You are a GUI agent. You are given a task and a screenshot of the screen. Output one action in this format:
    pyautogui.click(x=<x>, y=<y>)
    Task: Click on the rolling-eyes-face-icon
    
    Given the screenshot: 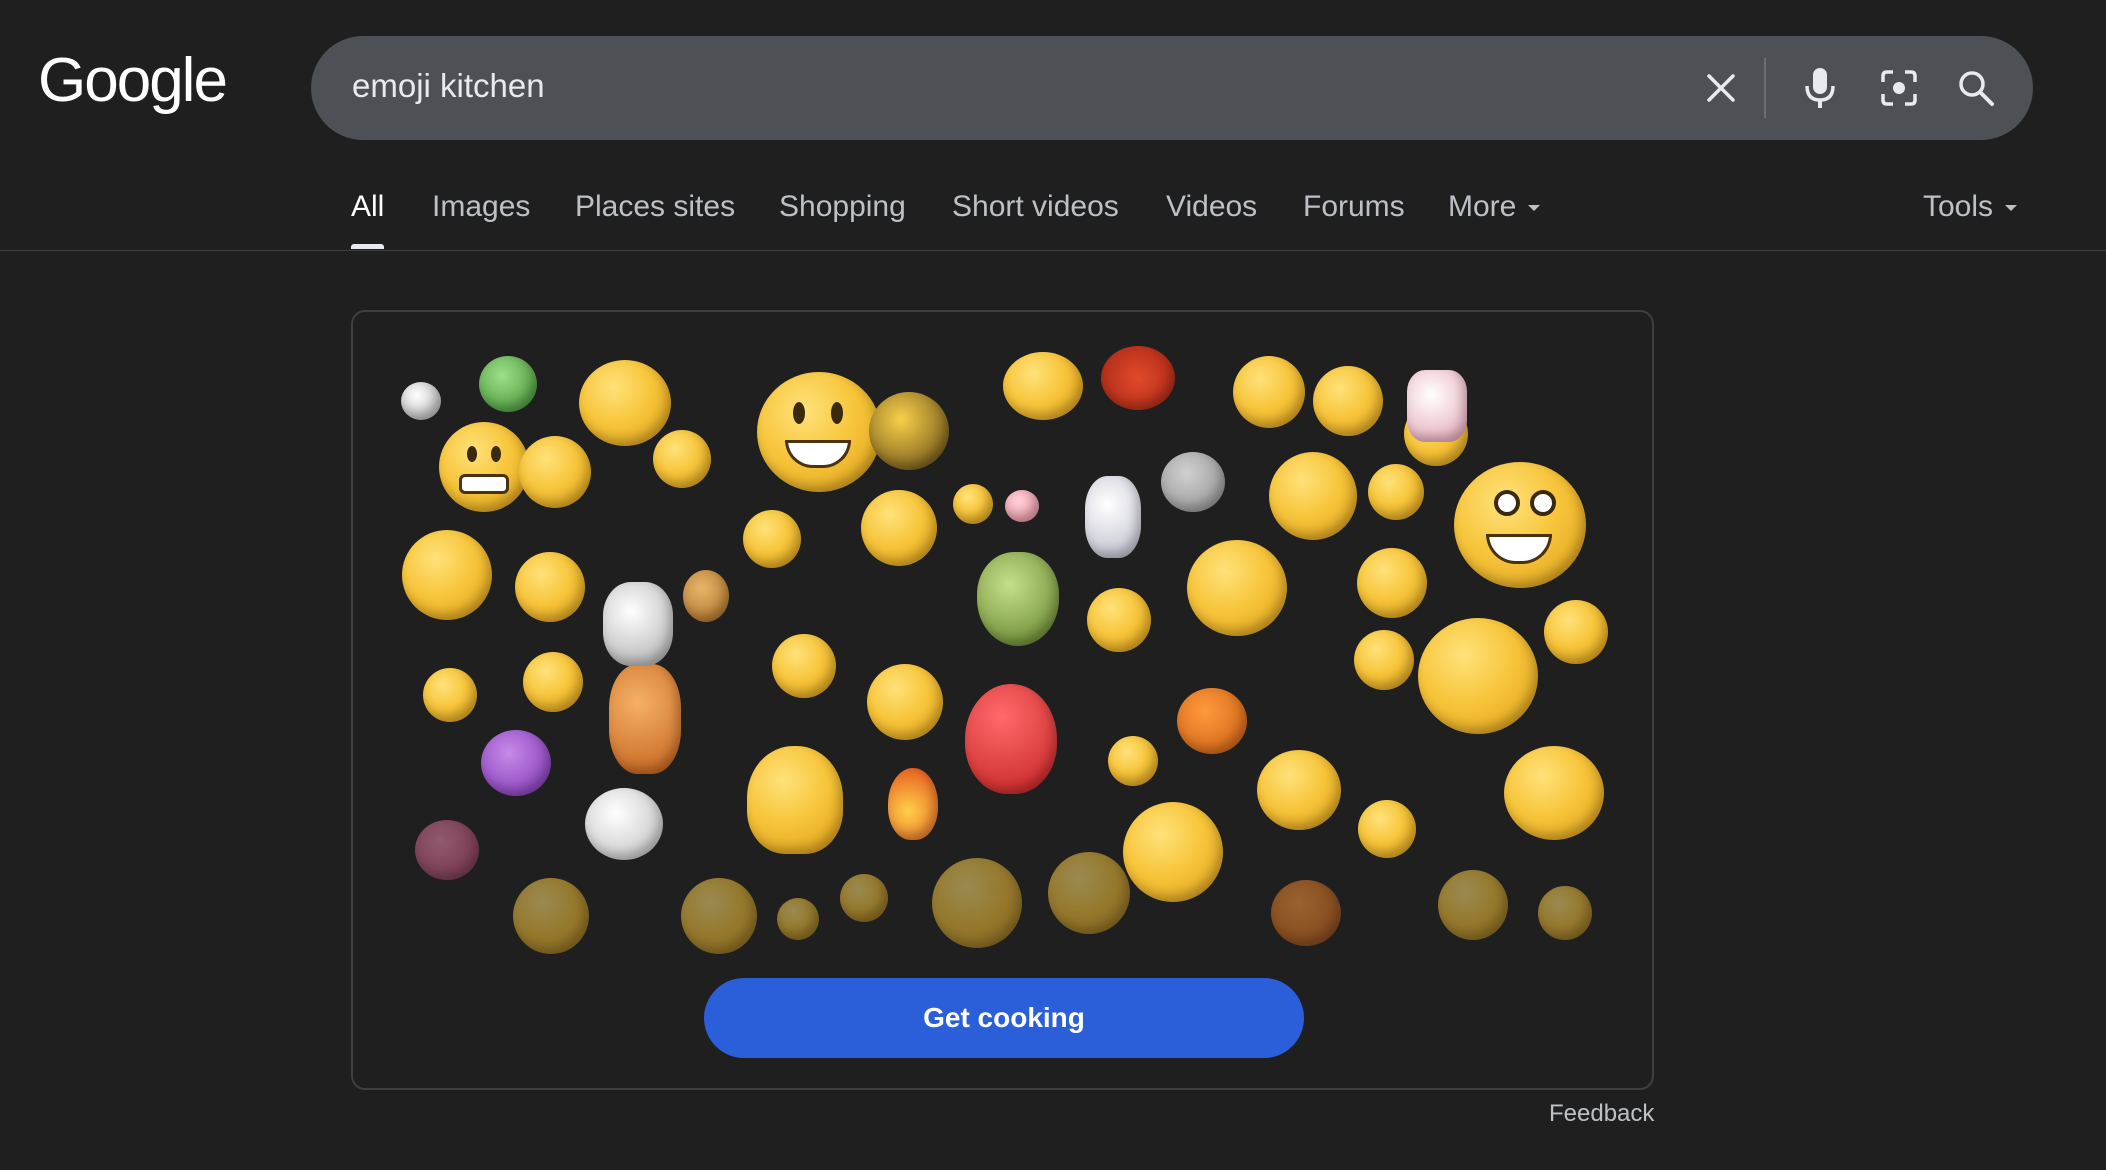 What is the action you would take?
    pyautogui.click(x=1520, y=525)
    